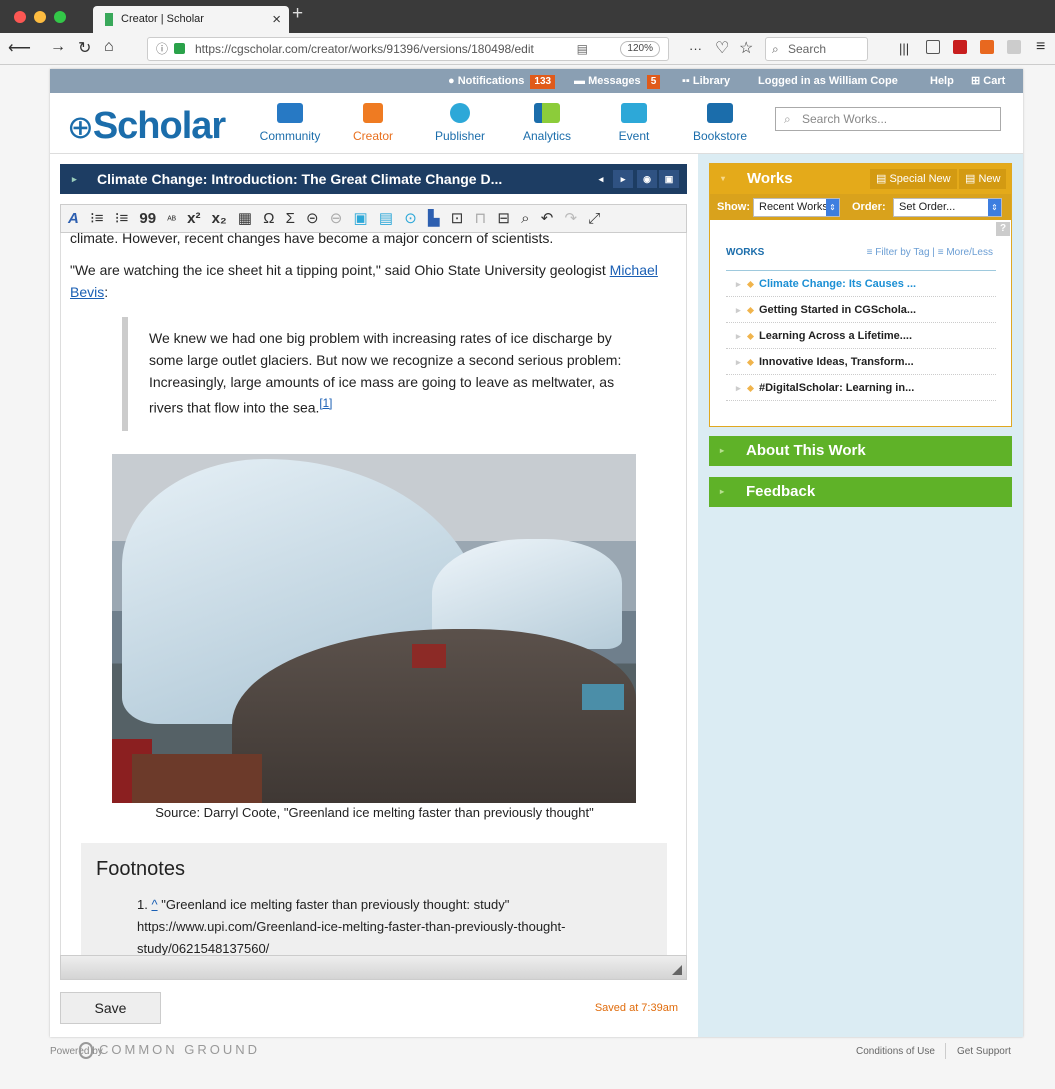 The height and width of the screenshot is (1089, 1055). I want to click on prev-icon: ◂, so click(601, 179).